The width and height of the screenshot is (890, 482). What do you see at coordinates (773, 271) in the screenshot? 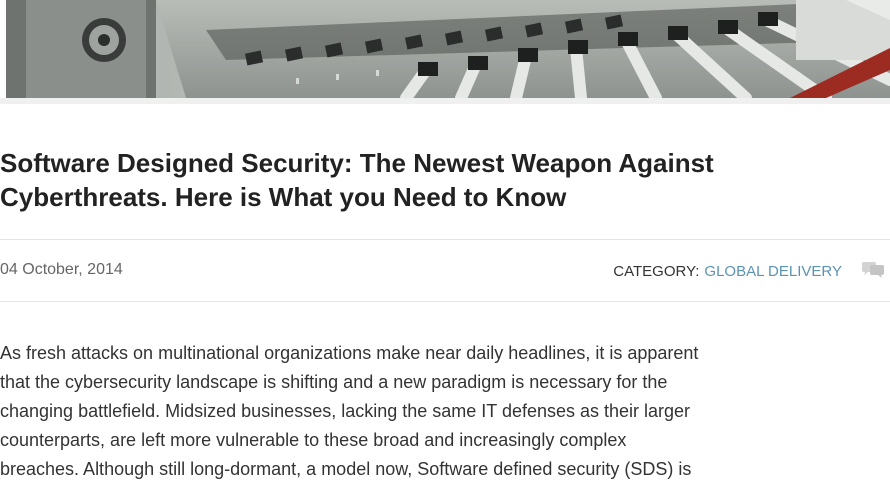
I see `category-link-global-delivery: GLOBAL DELIVERY` at bounding box center [773, 271].